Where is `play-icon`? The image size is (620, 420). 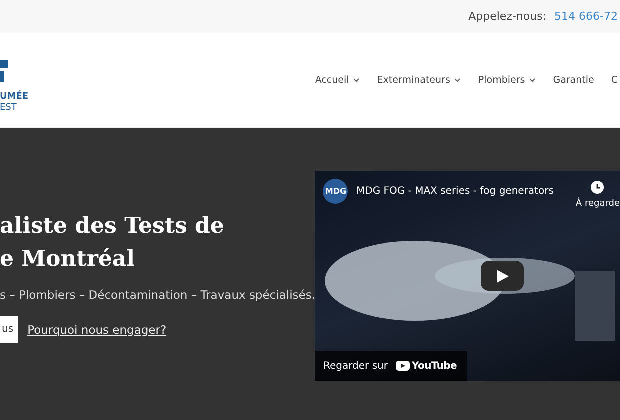 play-icon is located at coordinates (502, 276).